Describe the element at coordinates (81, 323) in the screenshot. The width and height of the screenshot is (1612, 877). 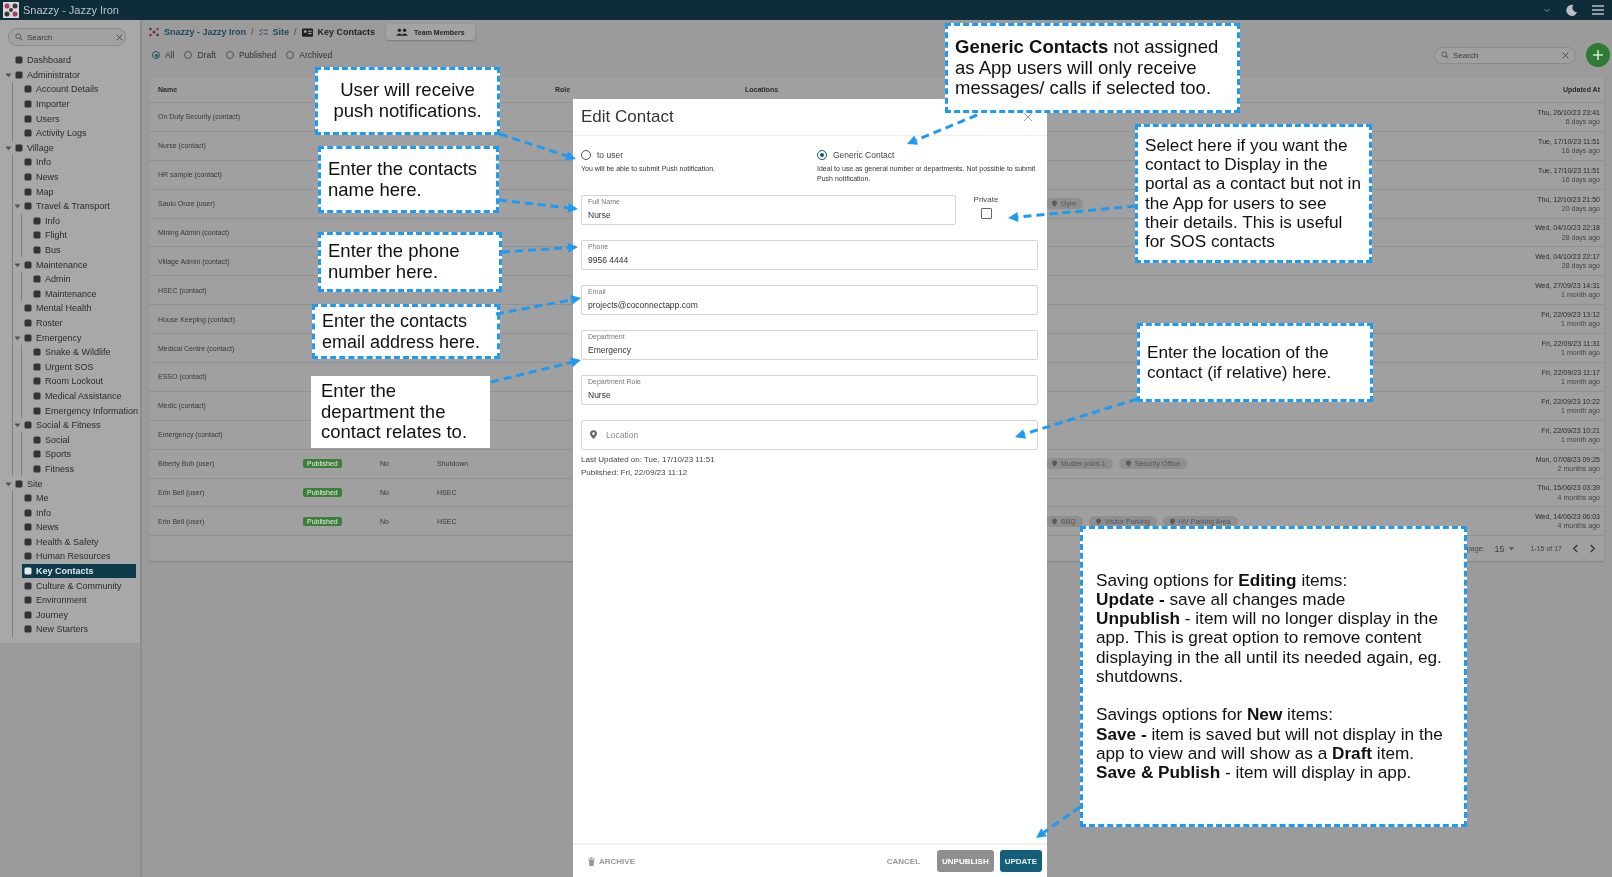
I see `sidebar-item: Roster` at that location.